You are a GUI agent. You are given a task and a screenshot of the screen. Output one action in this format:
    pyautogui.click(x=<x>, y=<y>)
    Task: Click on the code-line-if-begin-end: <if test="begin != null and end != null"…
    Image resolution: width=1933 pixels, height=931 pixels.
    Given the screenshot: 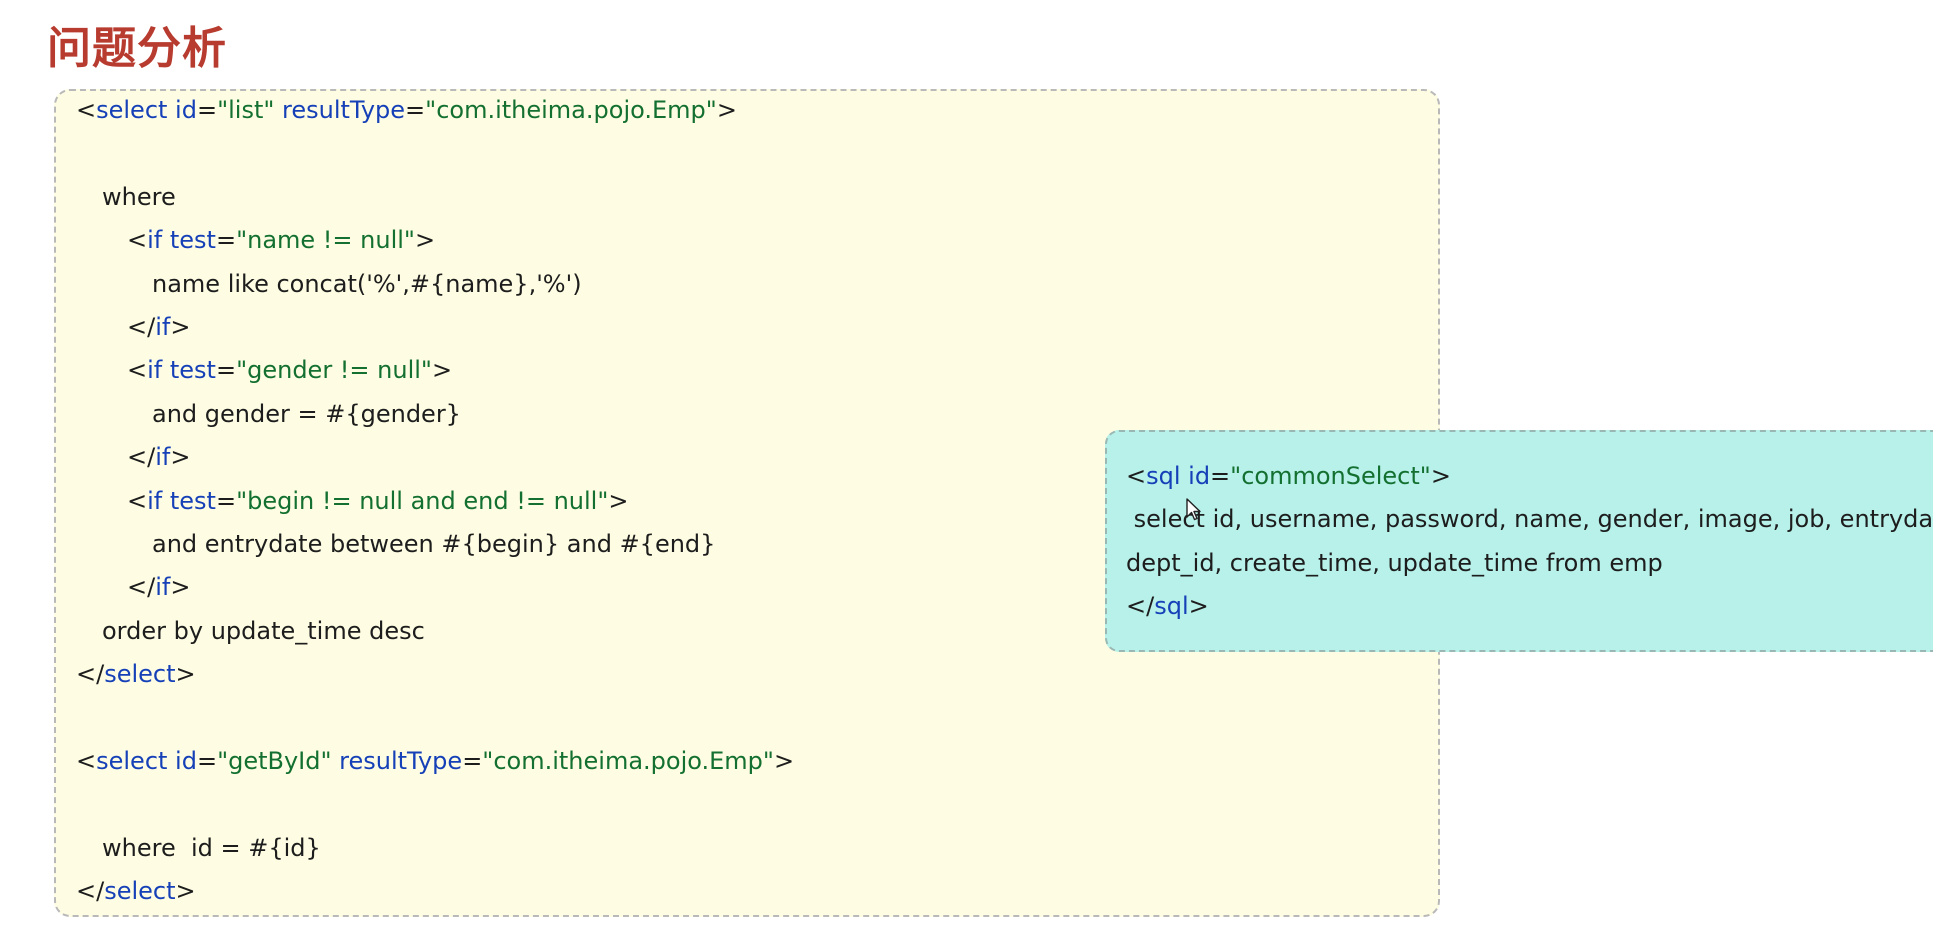 What is the action you would take?
    pyautogui.click(x=377, y=501)
    